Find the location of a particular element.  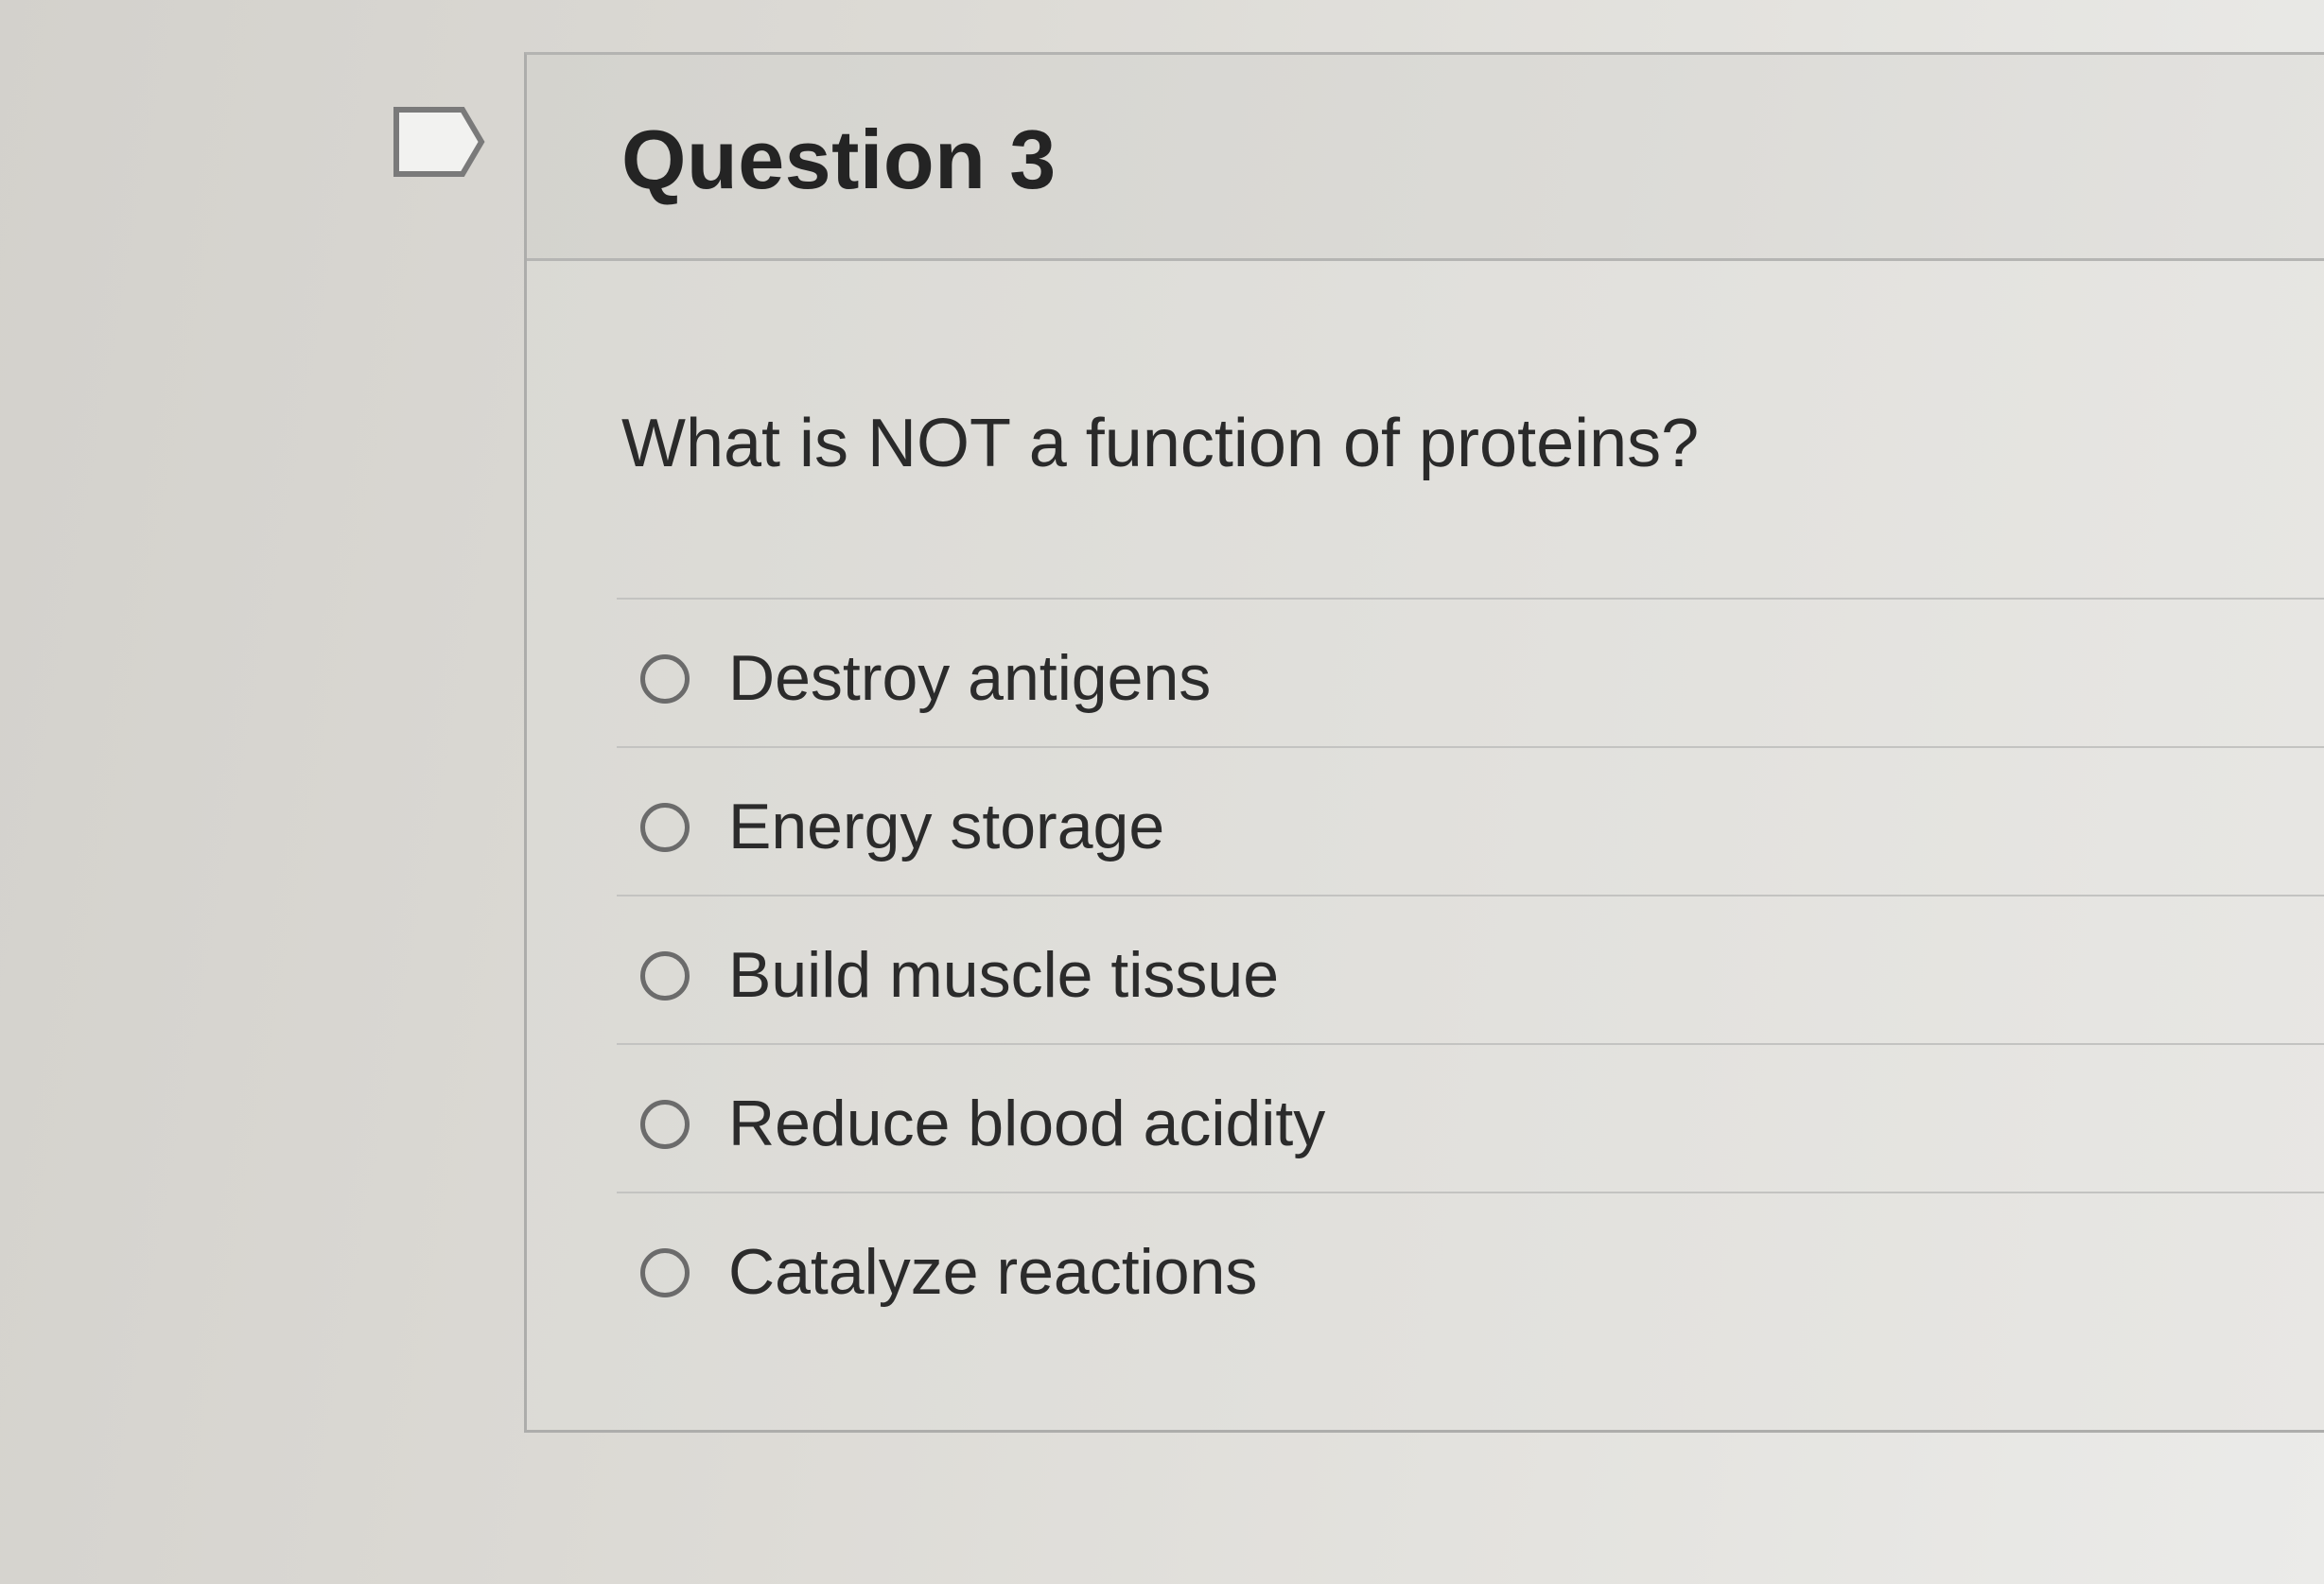

answer-option: Build muscle tissue is located at coordinates (1470, 969).